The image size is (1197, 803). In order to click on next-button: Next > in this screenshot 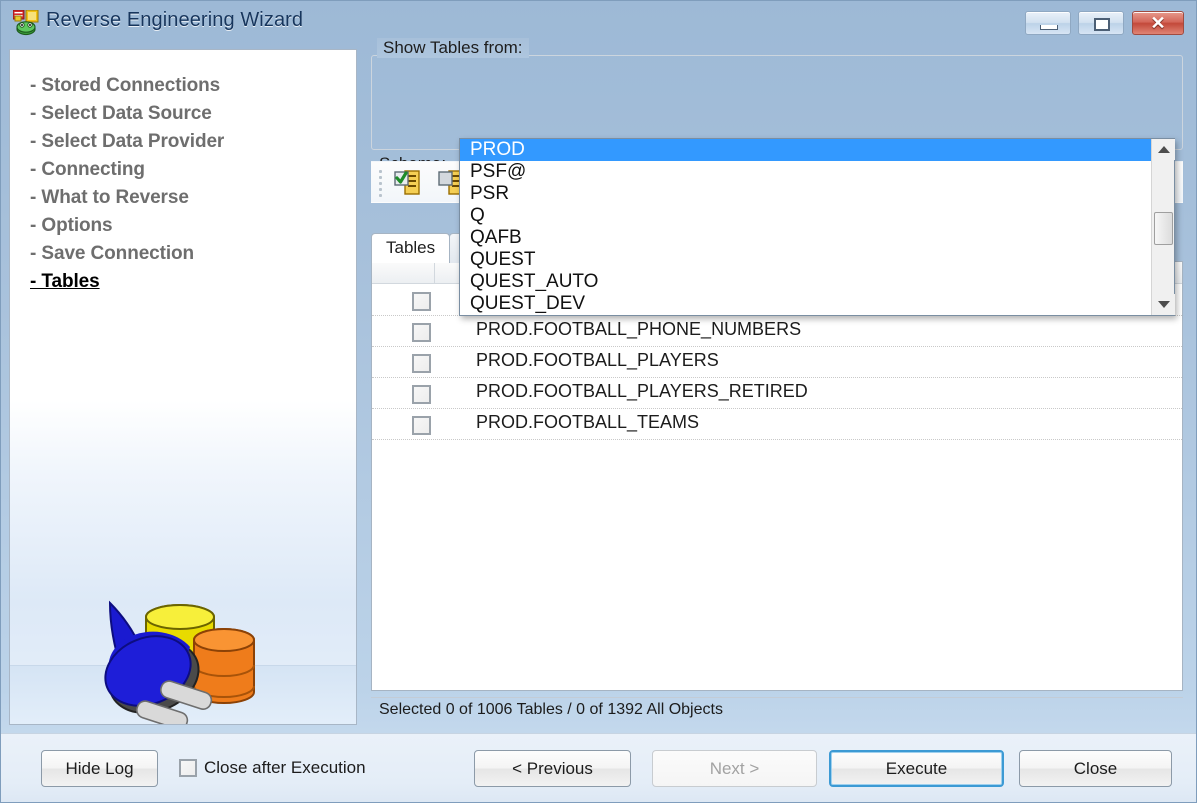, I will do `click(734, 768)`.